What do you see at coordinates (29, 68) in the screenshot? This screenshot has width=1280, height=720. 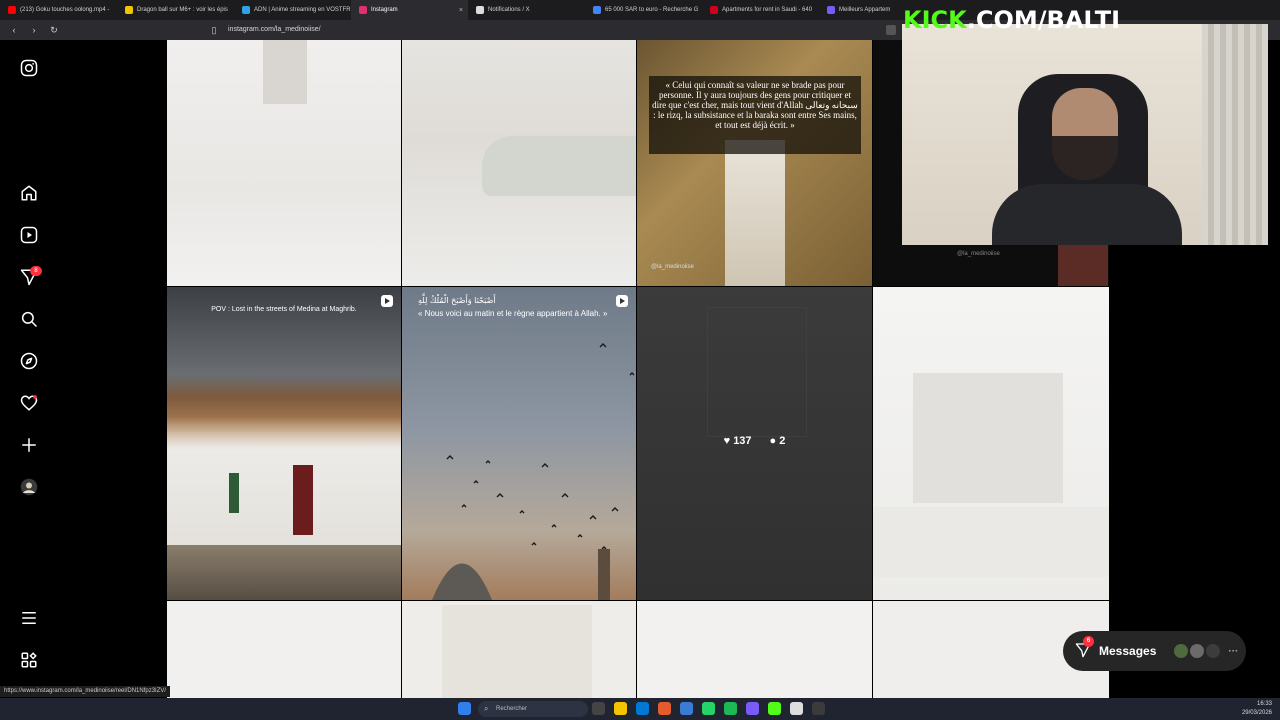 I see `instagram-logo-icon` at bounding box center [29, 68].